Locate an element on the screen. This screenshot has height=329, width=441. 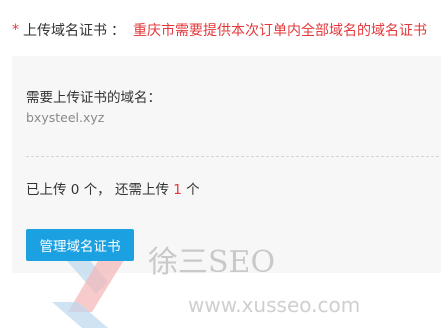
label-colon: ： is located at coordinates (118, 31).